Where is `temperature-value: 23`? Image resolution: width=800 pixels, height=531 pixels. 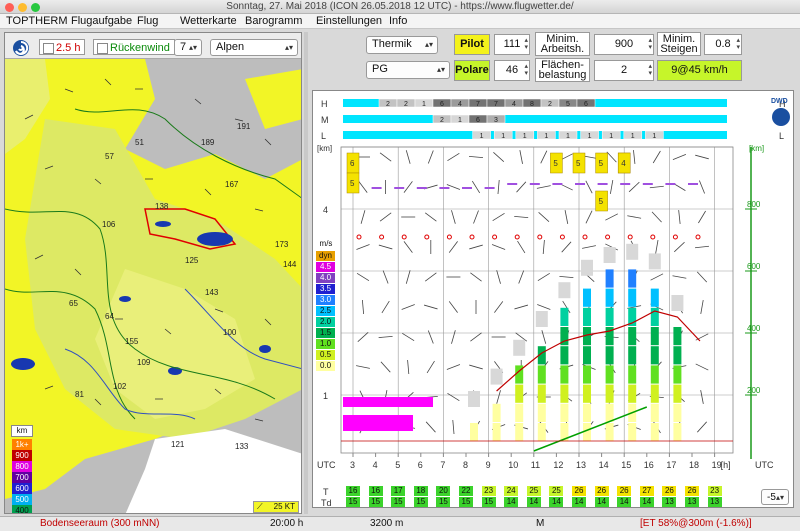
temperature-value: 23 is located at coordinates (488, 491).